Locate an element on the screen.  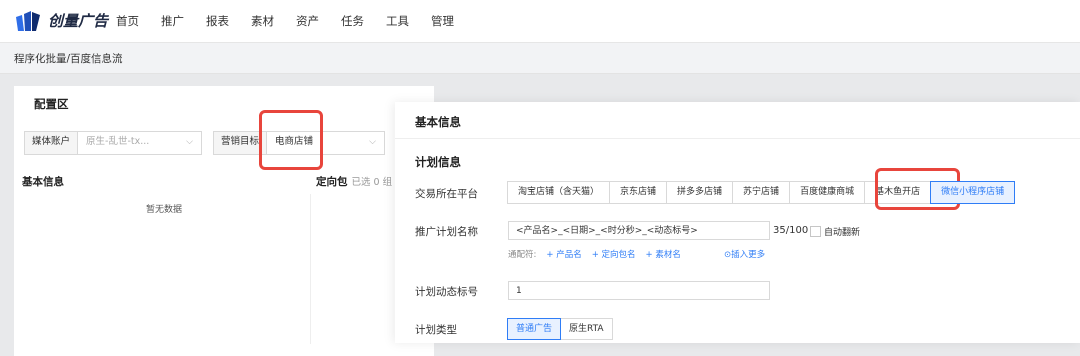
nav-item-reports: 报表 is located at coordinates (217, 21).